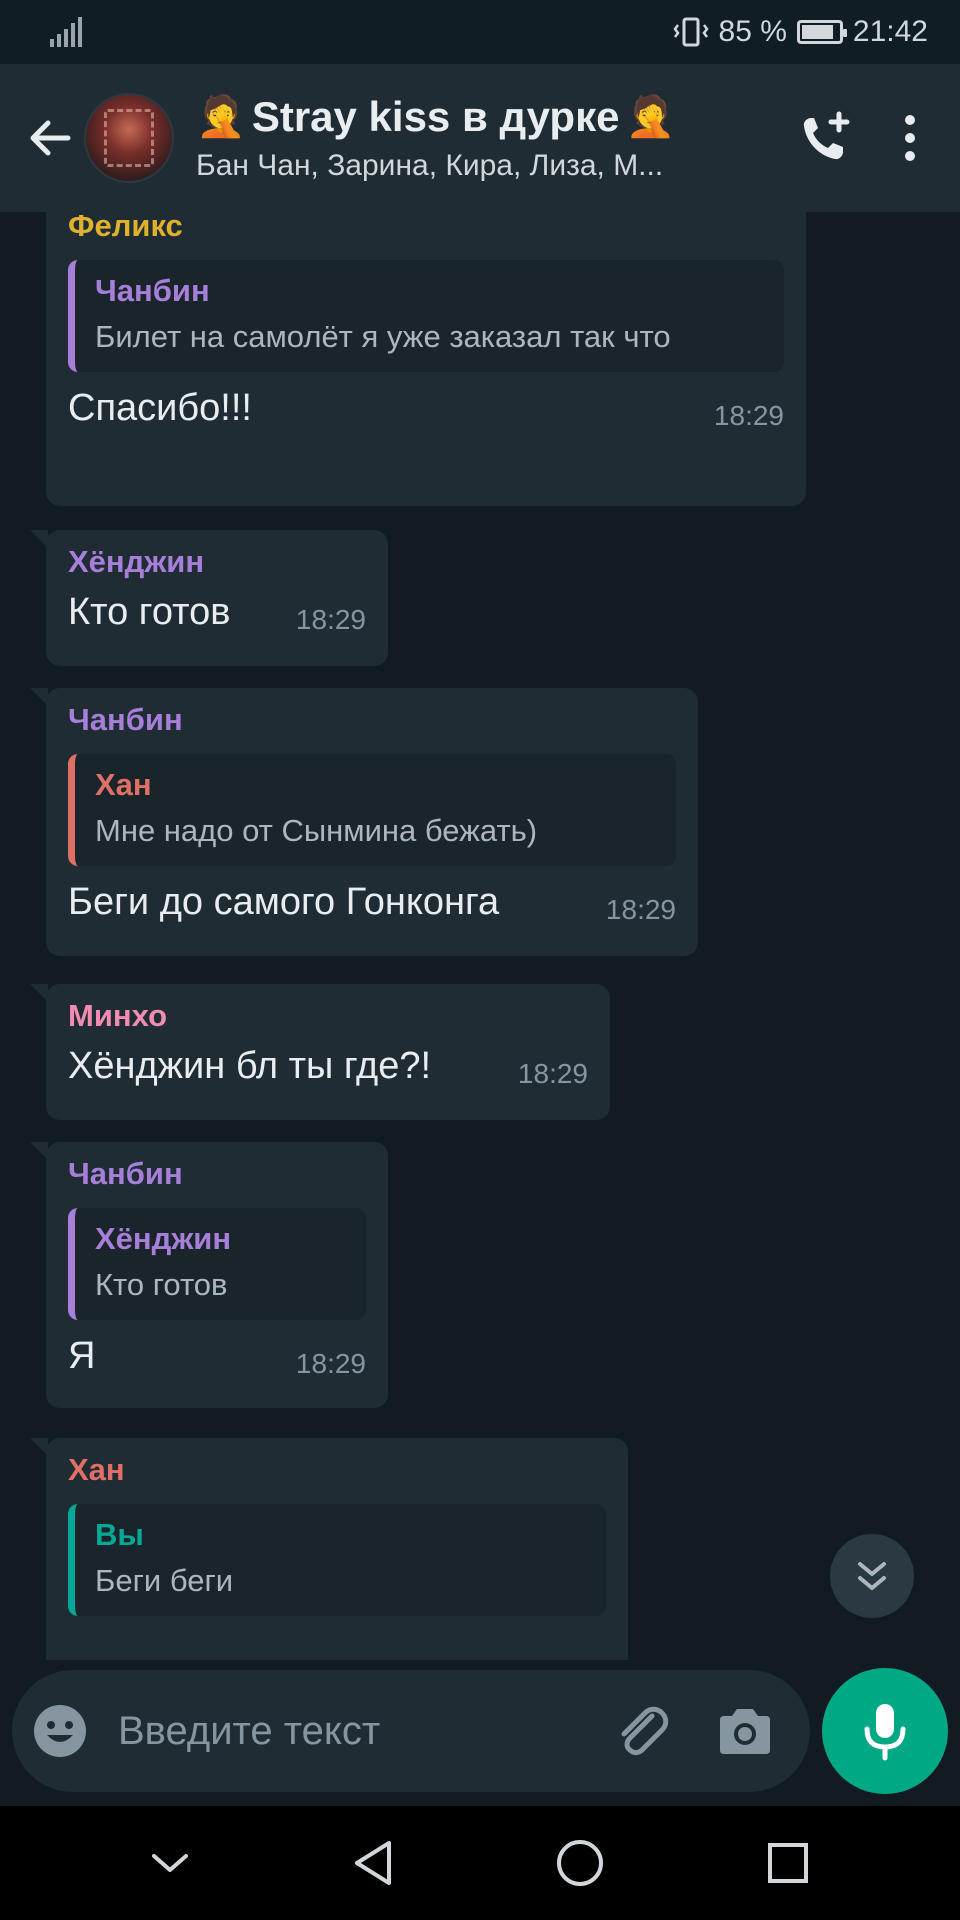  I want to click on reply-quote: Хан Мне надо от Сынмина бежать), so click(372, 810).